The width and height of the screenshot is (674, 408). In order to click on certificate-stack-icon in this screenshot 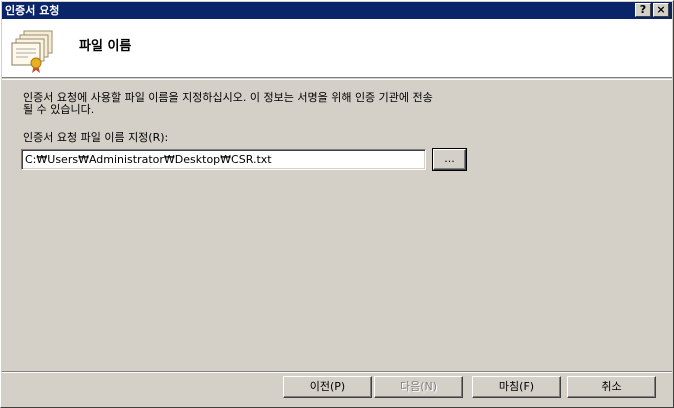, I will do `click(32, 51)`.